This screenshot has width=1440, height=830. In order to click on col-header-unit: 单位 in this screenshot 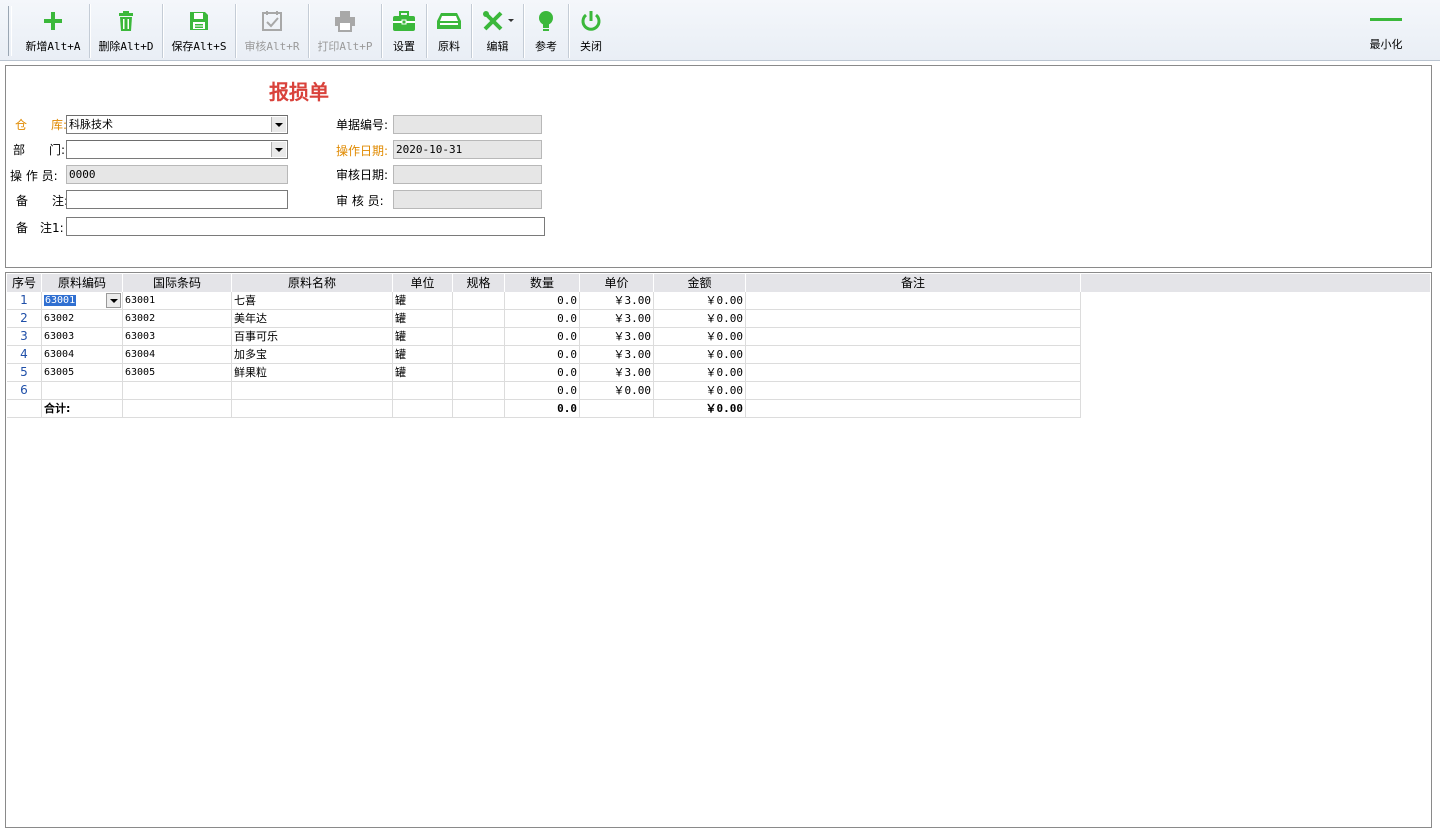, I will do `click(423, 283)`.